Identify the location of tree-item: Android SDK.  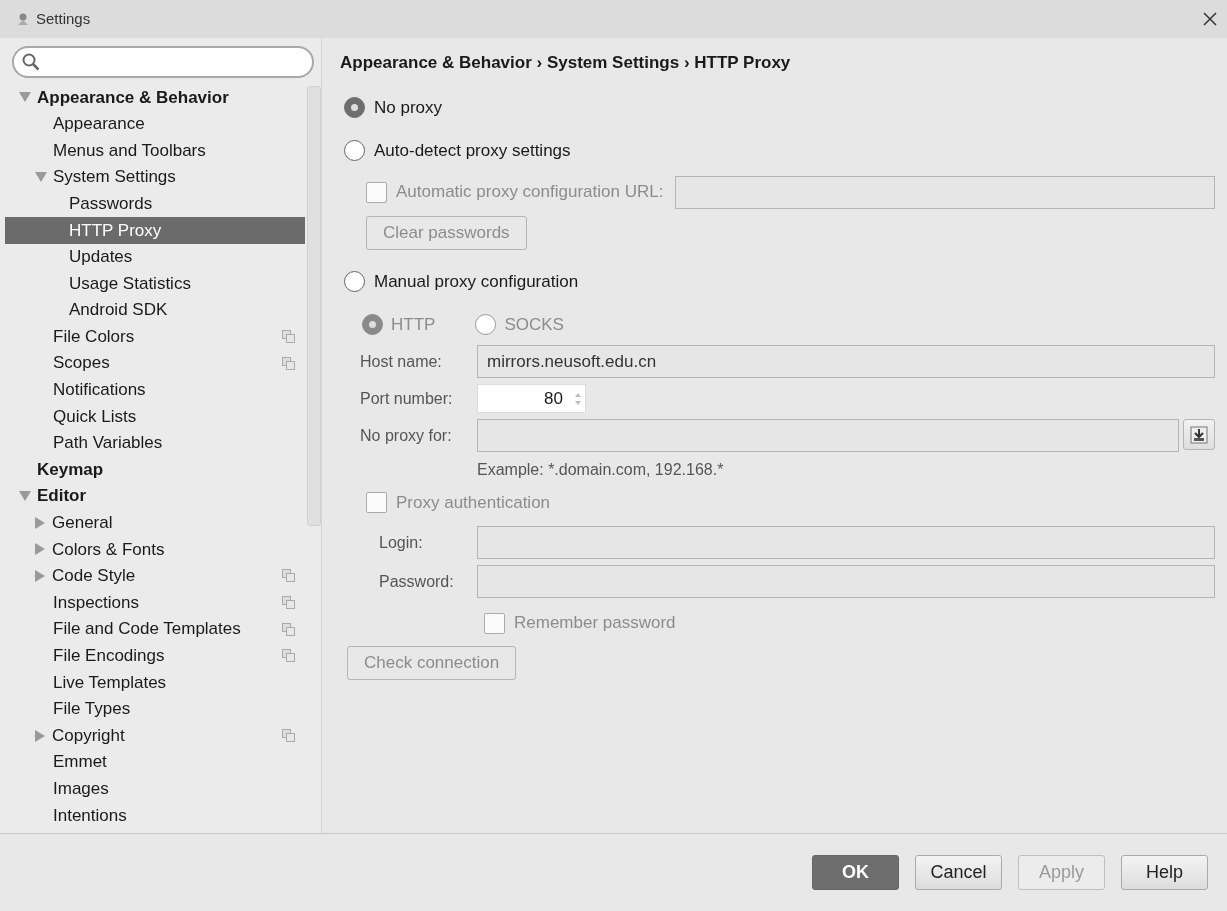
(155, 310).